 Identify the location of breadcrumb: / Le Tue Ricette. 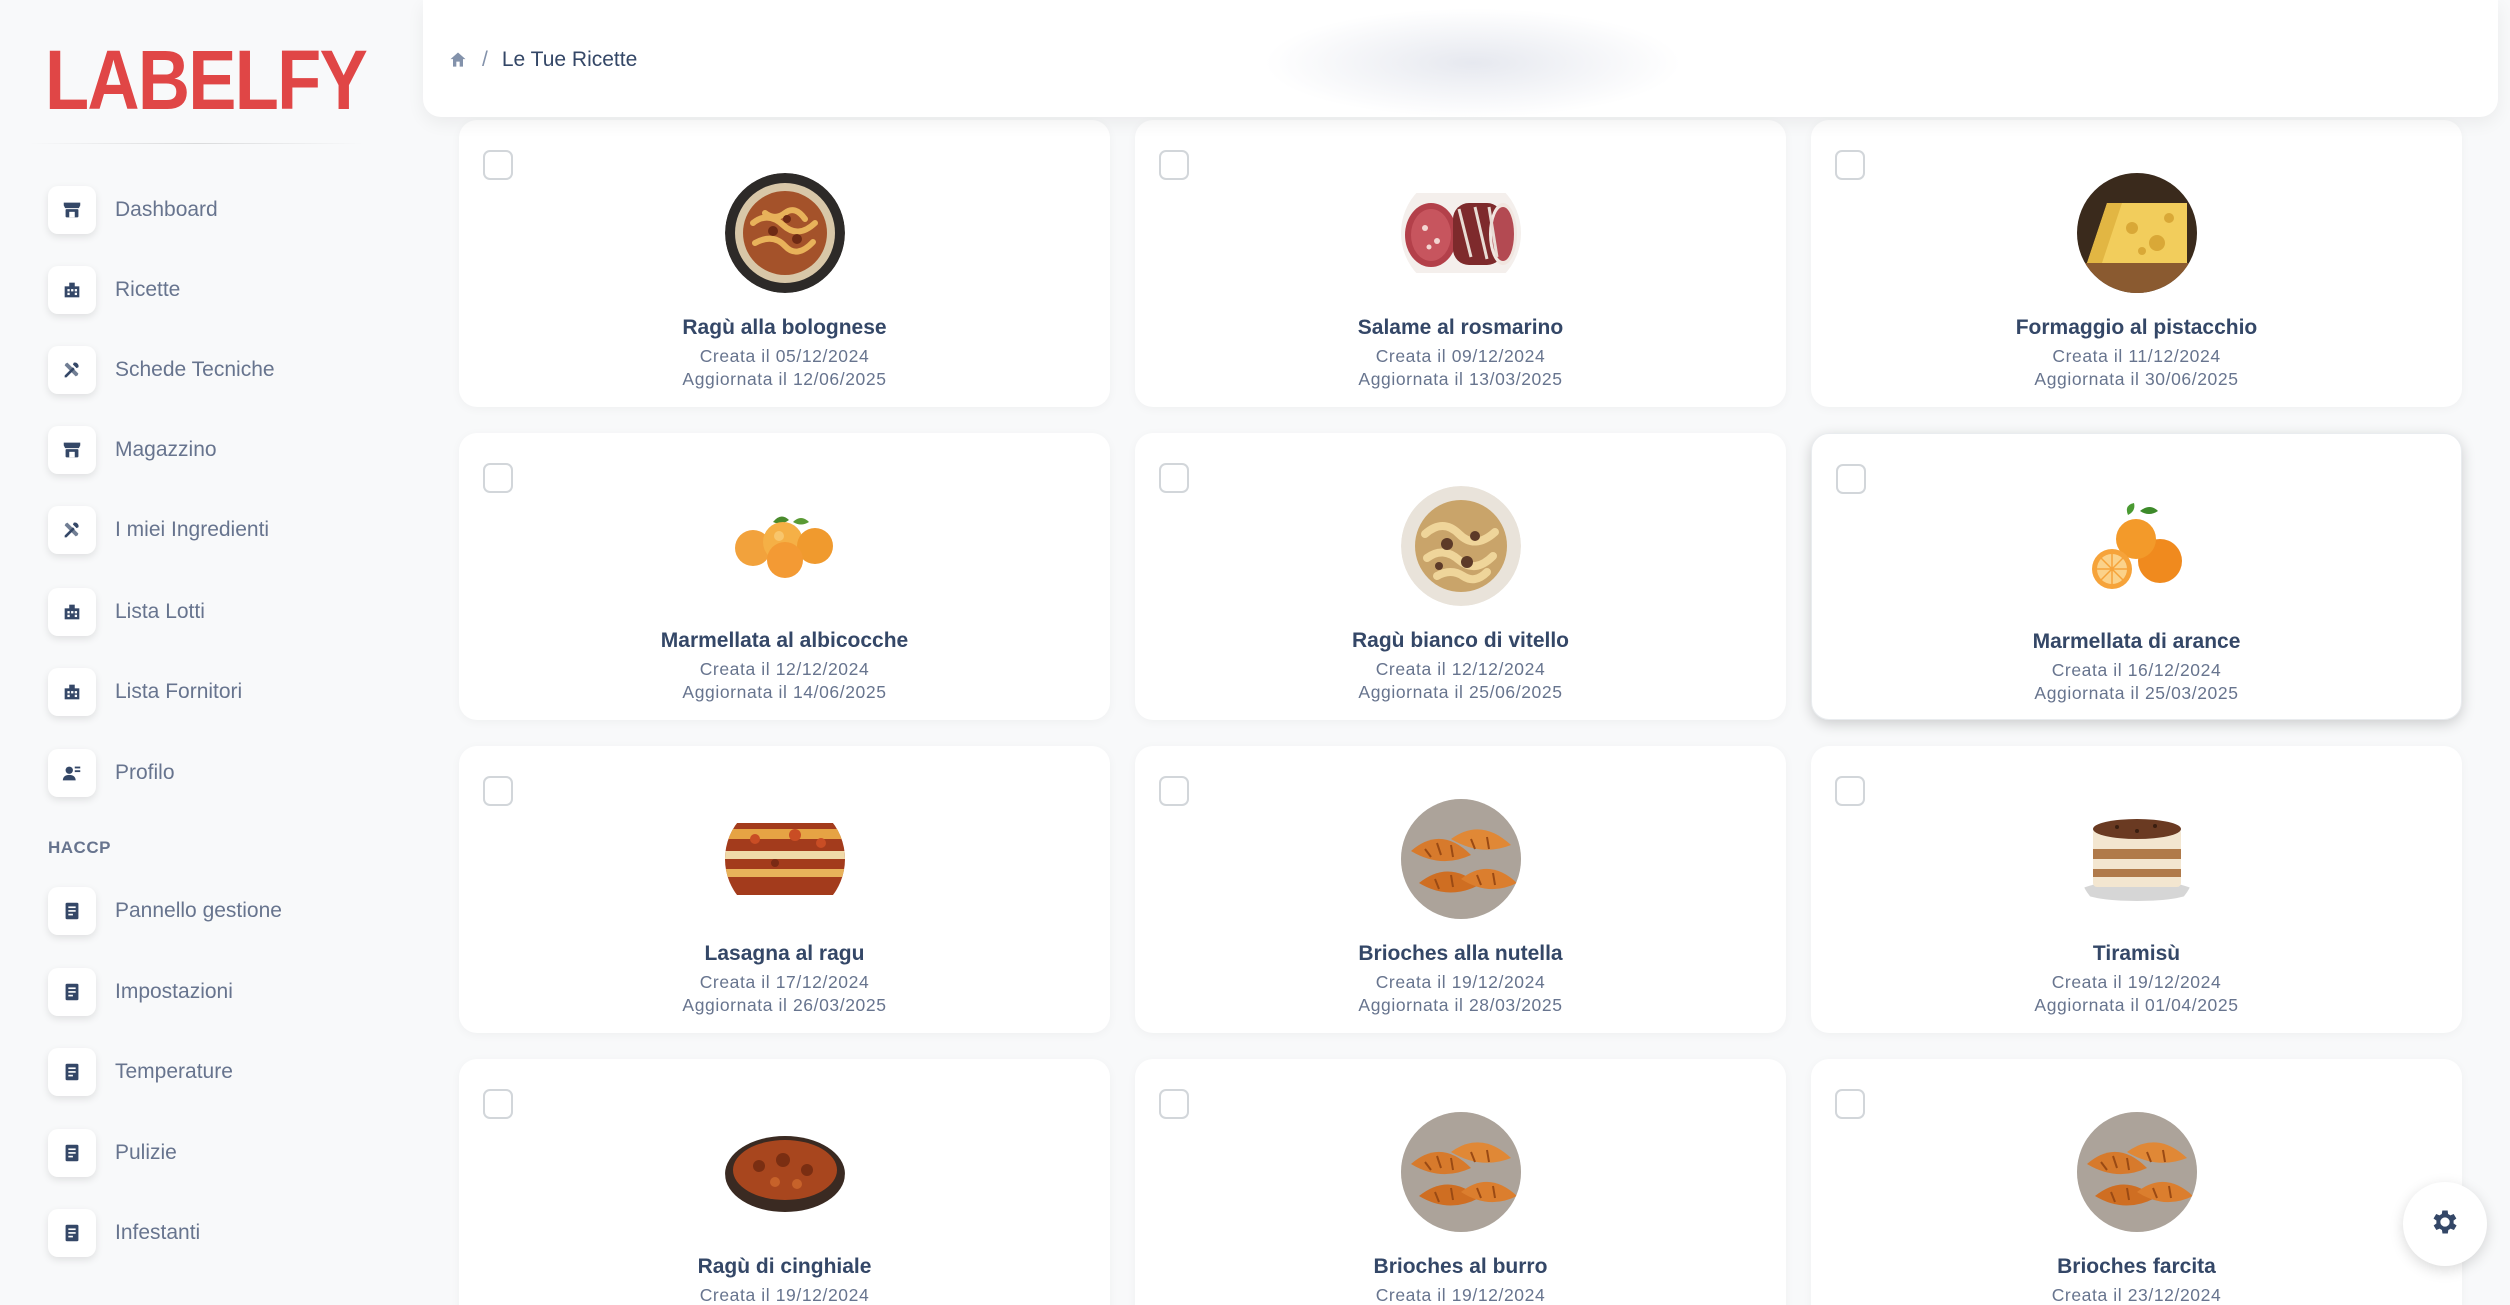
(542, 60).